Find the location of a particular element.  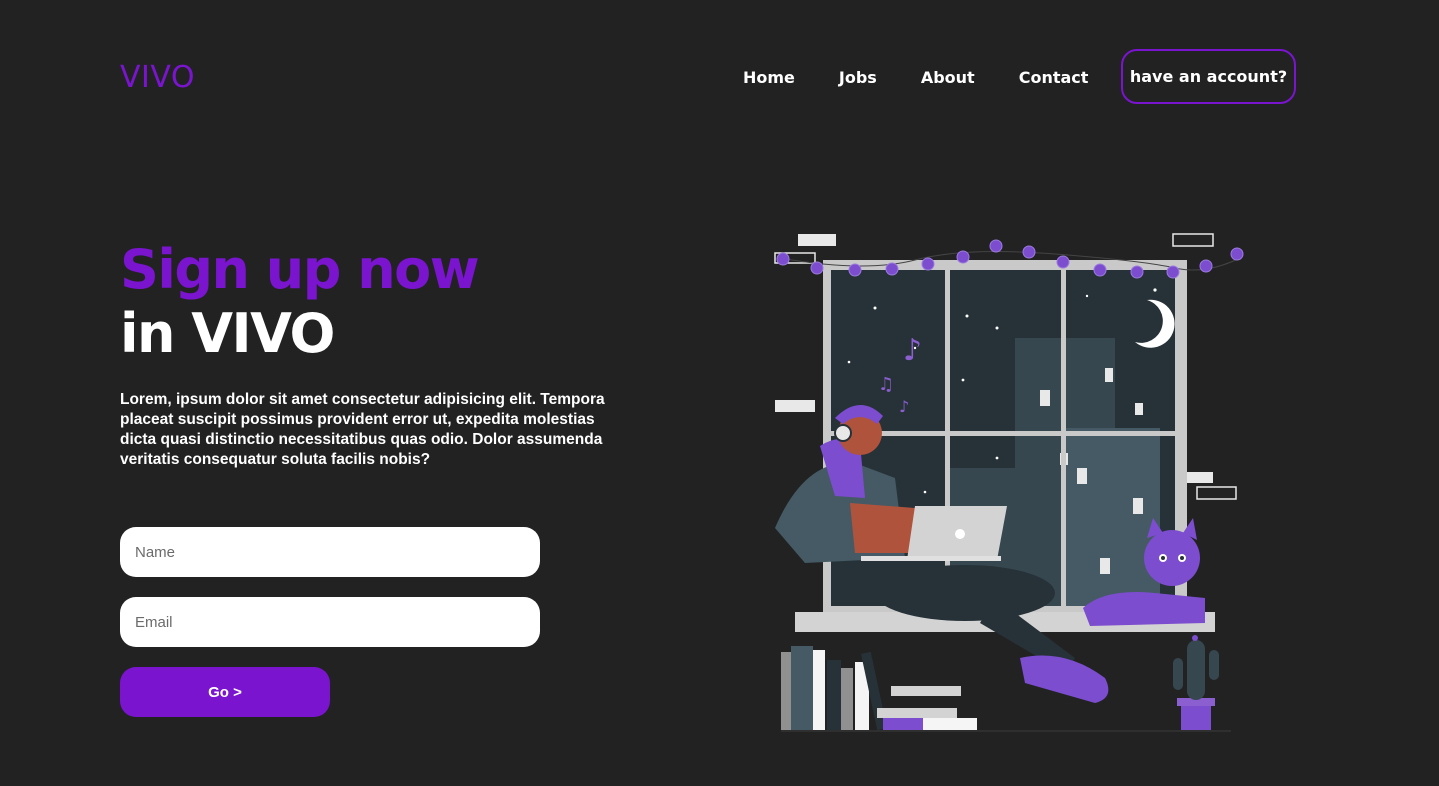

nav-home: Home is located at coordinates (769, 78).